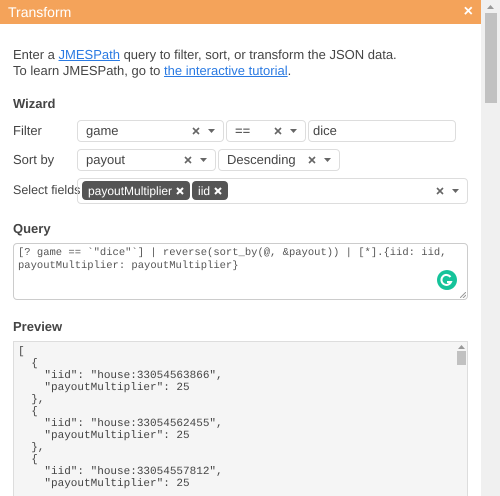 The image size is (500, 496). What do you see at coordinates (28, 131) in the screenshot?
I see `filter-label: Filter` at bounding box center [28, 131].